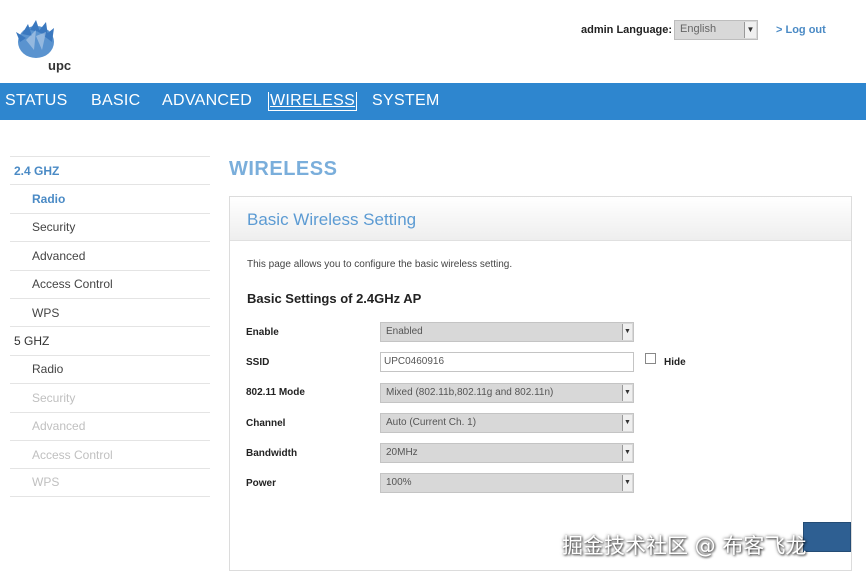  I want to click on sidebar-item-wps-24: WPS, so click(110, 311).